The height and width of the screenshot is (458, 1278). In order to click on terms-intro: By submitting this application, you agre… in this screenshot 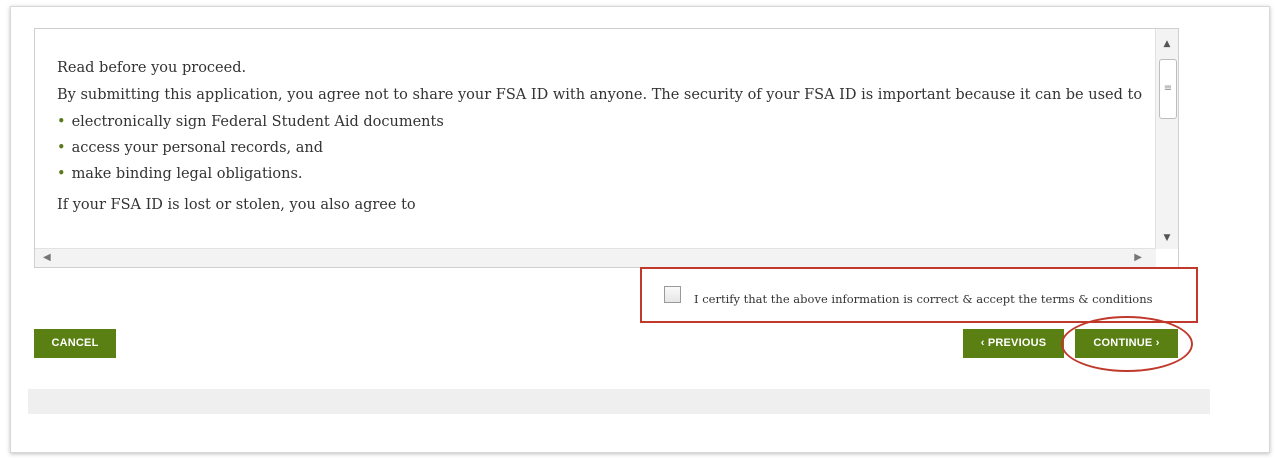, I will do `click(600, 95)`.